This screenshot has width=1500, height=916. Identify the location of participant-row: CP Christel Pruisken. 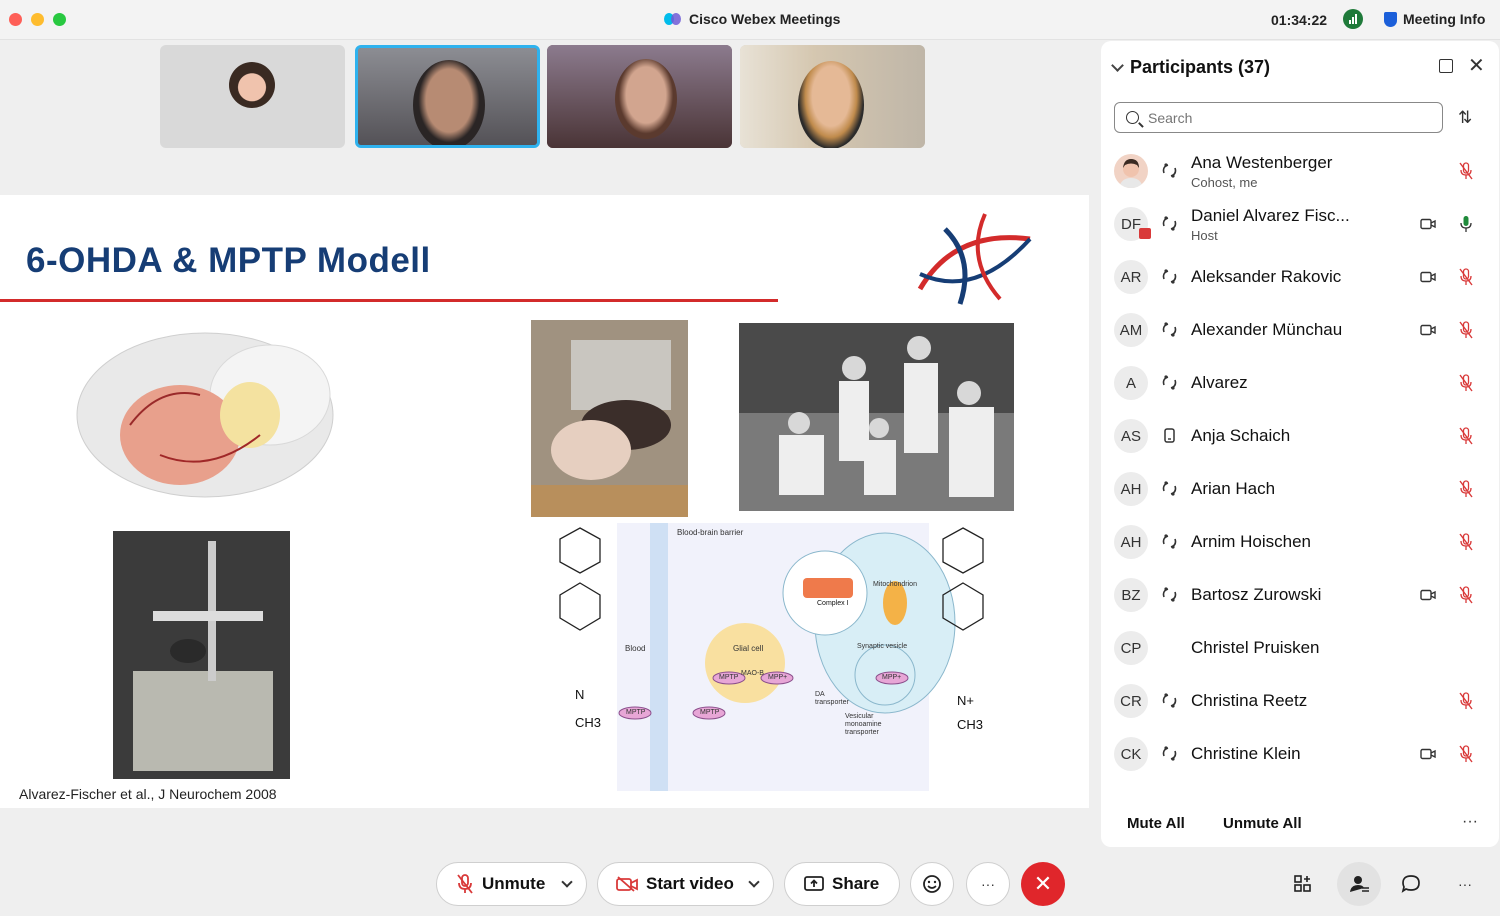
(1300, 648).